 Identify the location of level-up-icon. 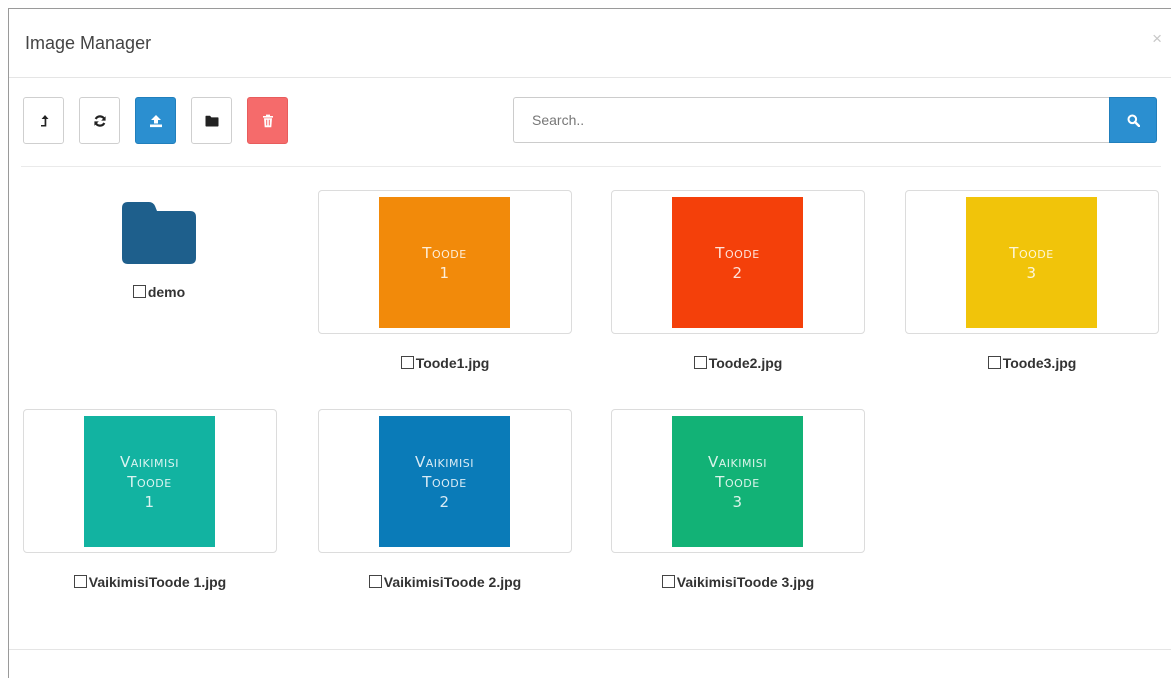
(44, 120).